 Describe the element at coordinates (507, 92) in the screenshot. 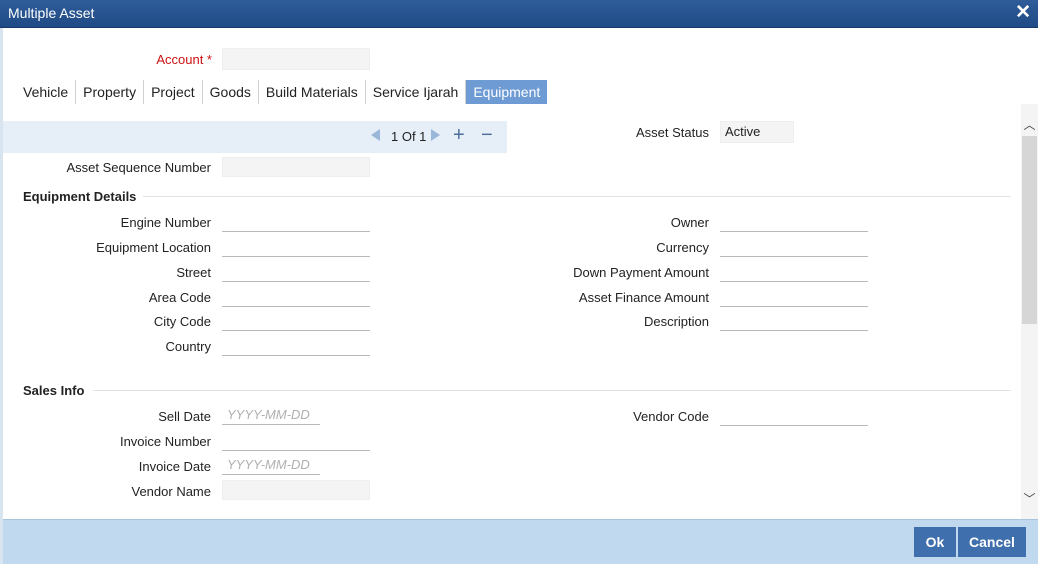

I see `tab-equipment: Equipment` at that location.